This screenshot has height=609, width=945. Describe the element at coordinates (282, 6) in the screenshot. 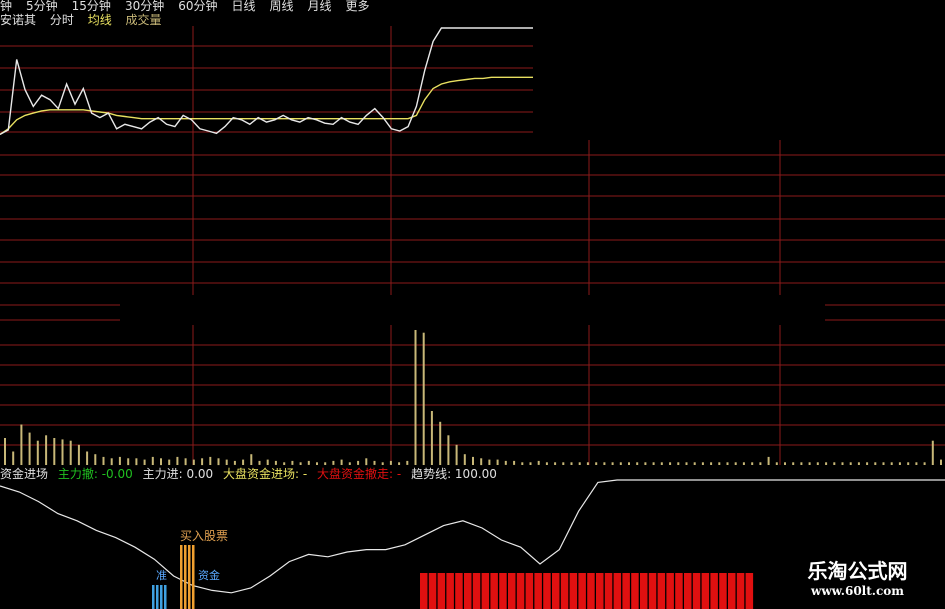

I see `tab-6: 周线` at that location.